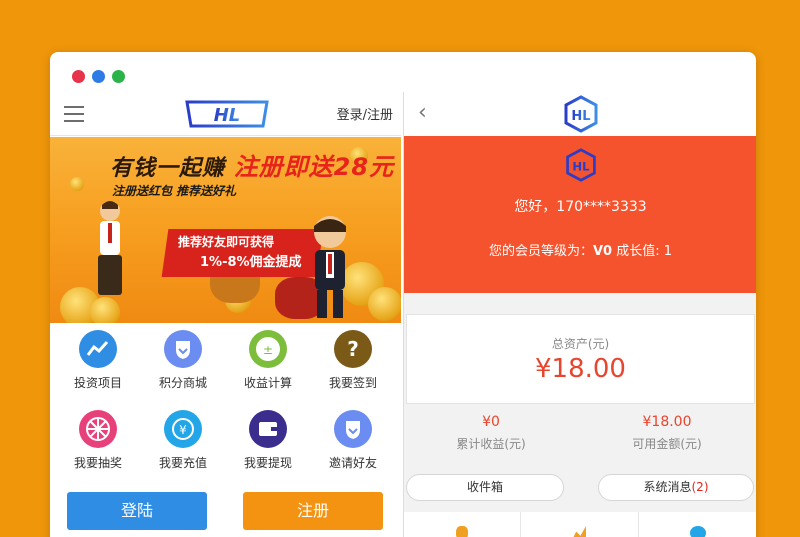 The image size is (800, 537). Describe the element at coordinates (698, 531) in the screenshot. I see `globe-icon` at that location.